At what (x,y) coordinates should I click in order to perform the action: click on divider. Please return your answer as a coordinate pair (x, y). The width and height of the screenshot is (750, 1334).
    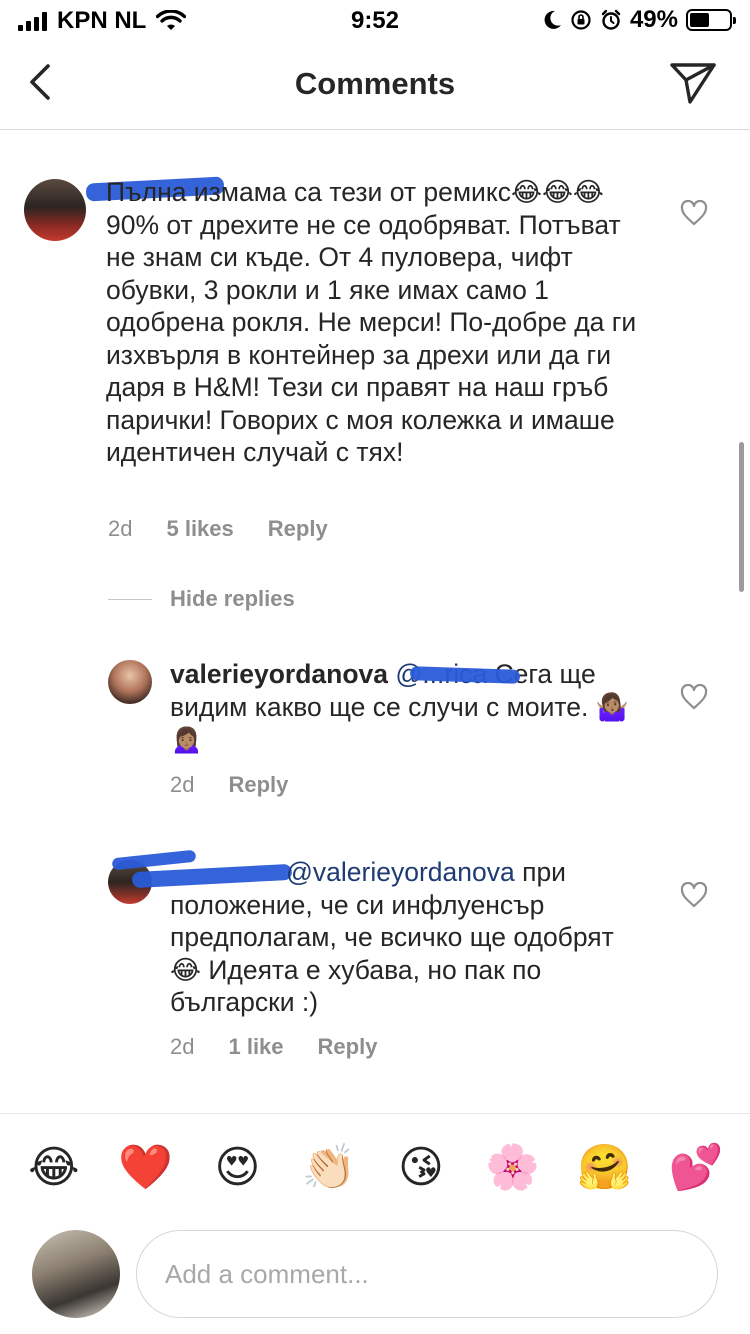
    Looking at the image, I should click on (130, 599).